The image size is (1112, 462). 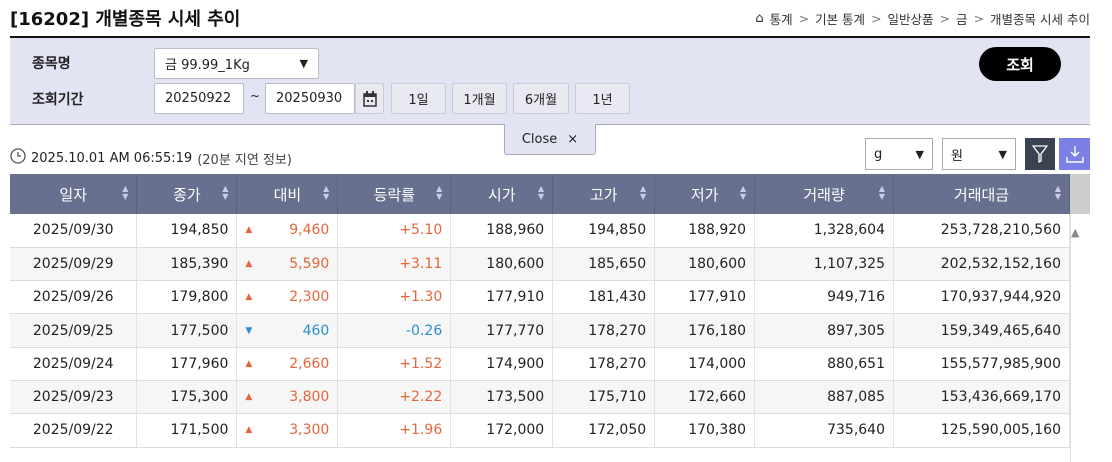 I want to click on column-header: 거래량 ▲ ▼, so click(x=824, y=194).